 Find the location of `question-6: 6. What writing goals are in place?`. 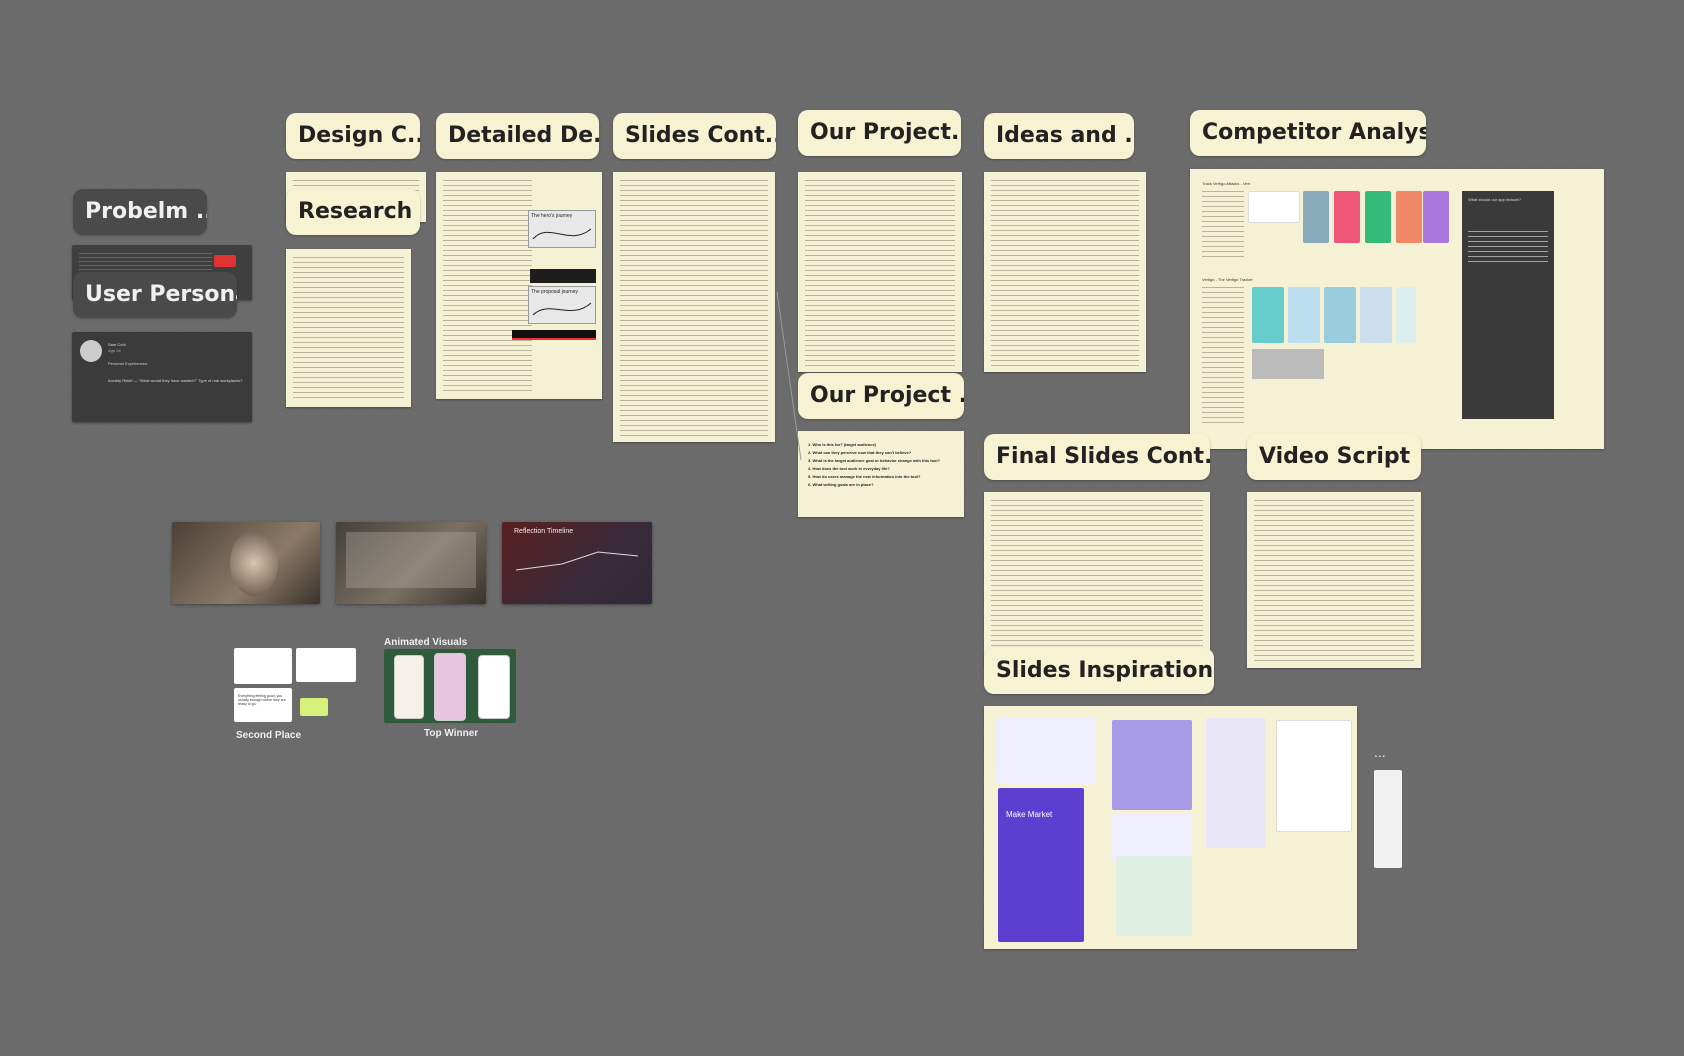

question-6: 6. What writing goals are in place? is located at coordinates (841, 484).